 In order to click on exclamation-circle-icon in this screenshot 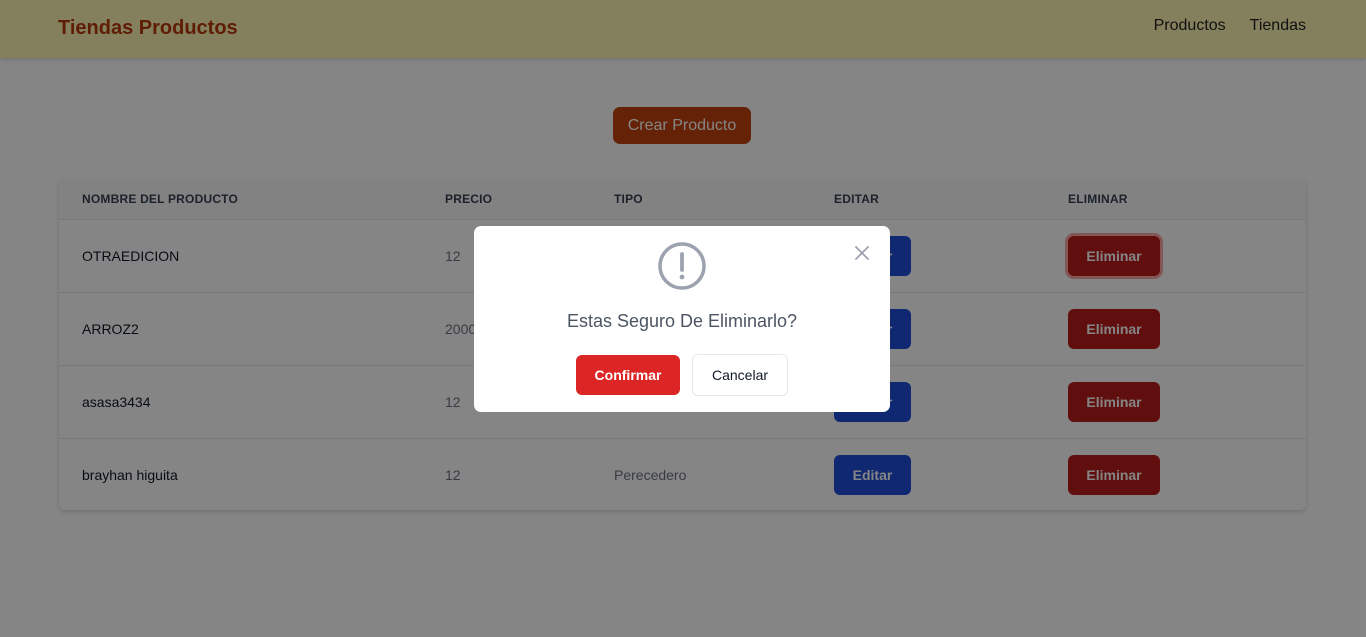, I will do `click(682, 266)`.